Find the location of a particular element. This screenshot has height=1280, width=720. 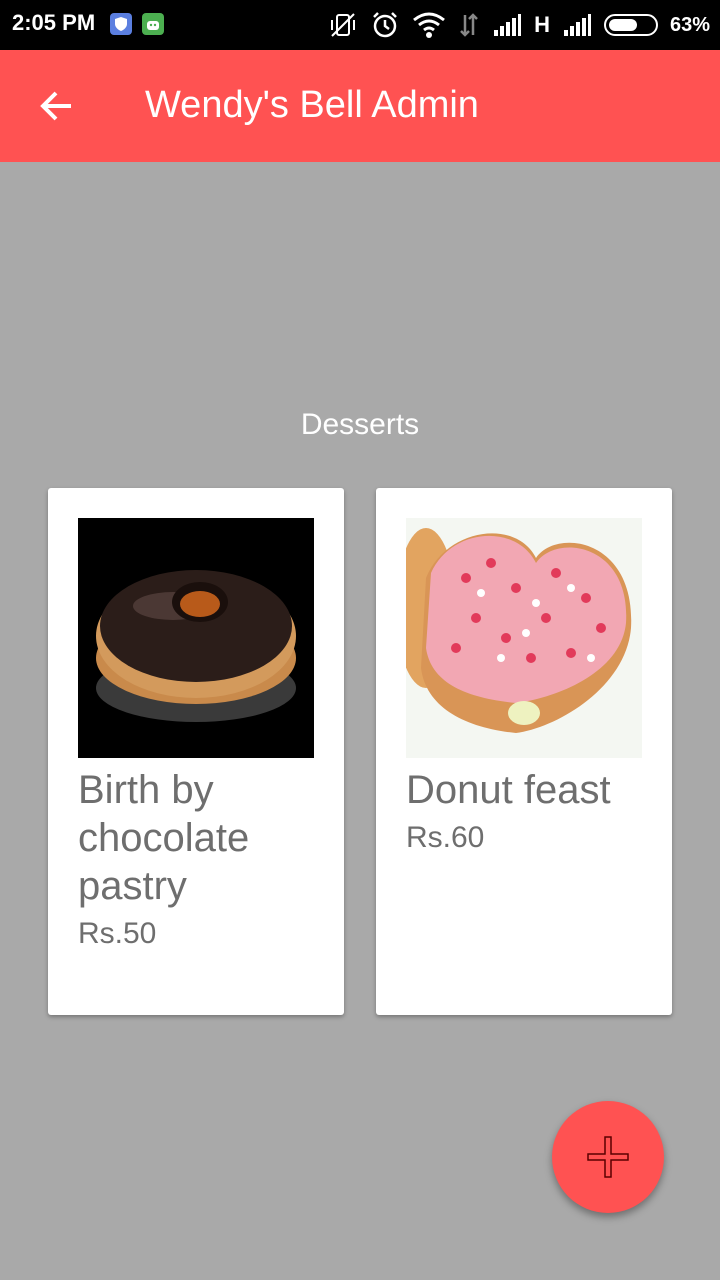

section-title: Desserts is located at coordinates (360, 424).